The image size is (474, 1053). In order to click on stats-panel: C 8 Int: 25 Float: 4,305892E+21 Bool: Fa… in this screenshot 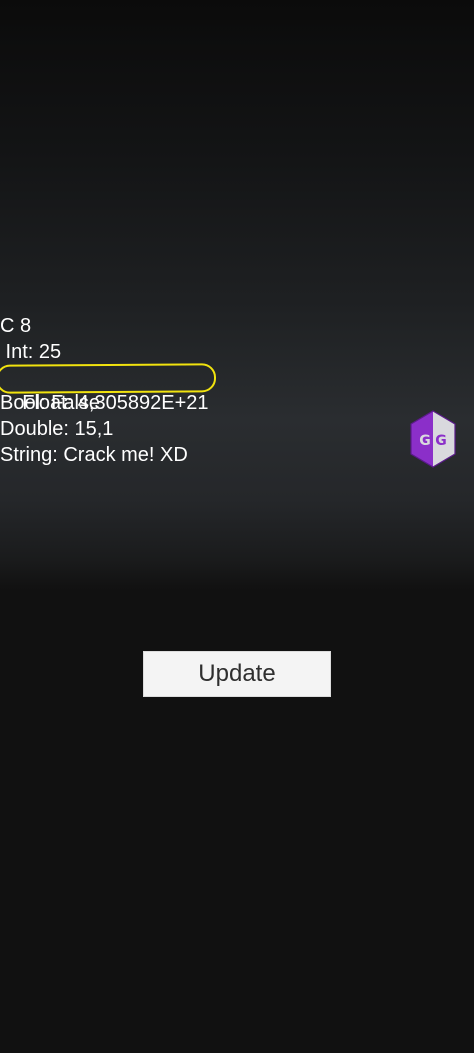, I will do `click(180, 391)`.